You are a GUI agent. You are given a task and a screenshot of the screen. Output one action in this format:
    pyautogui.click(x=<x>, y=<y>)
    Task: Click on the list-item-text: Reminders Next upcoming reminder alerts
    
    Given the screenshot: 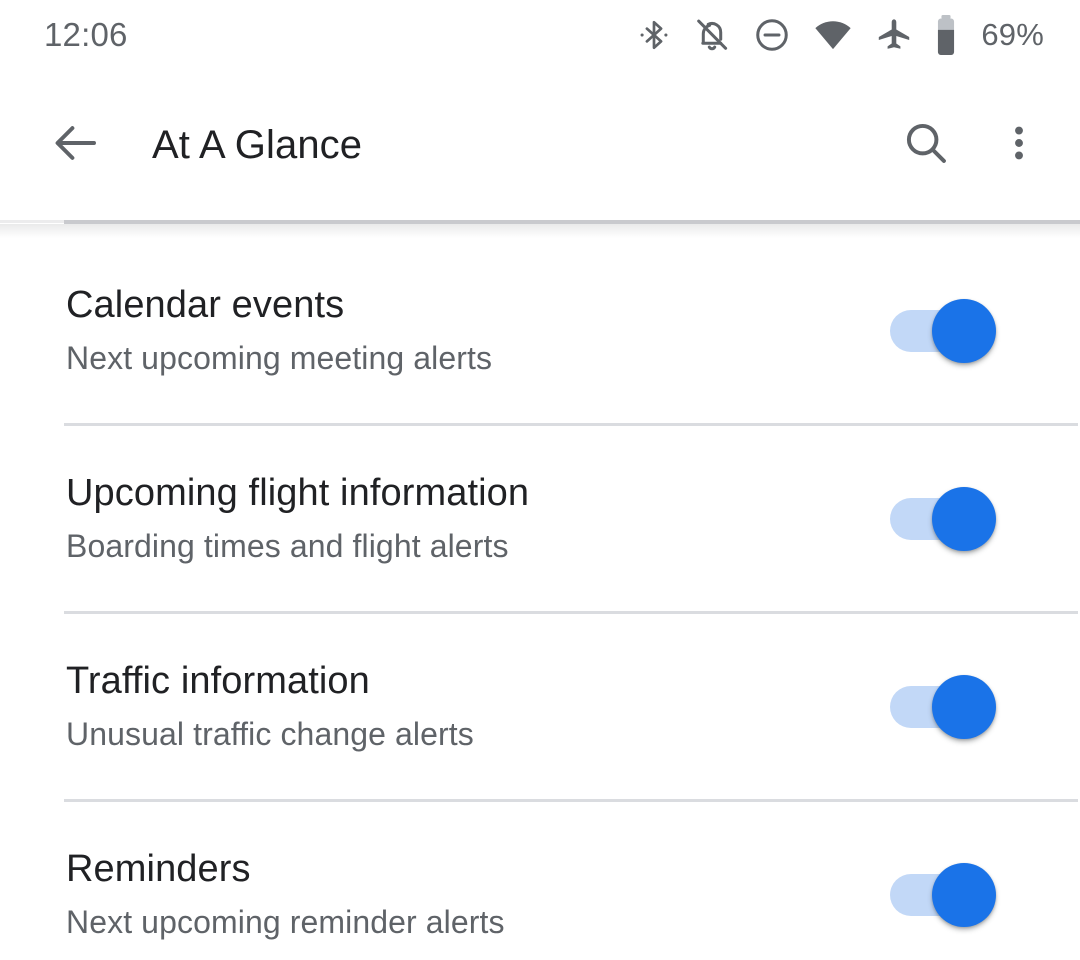 What is the action you would take?
    pyautogui.click(x=478, y=894)
    